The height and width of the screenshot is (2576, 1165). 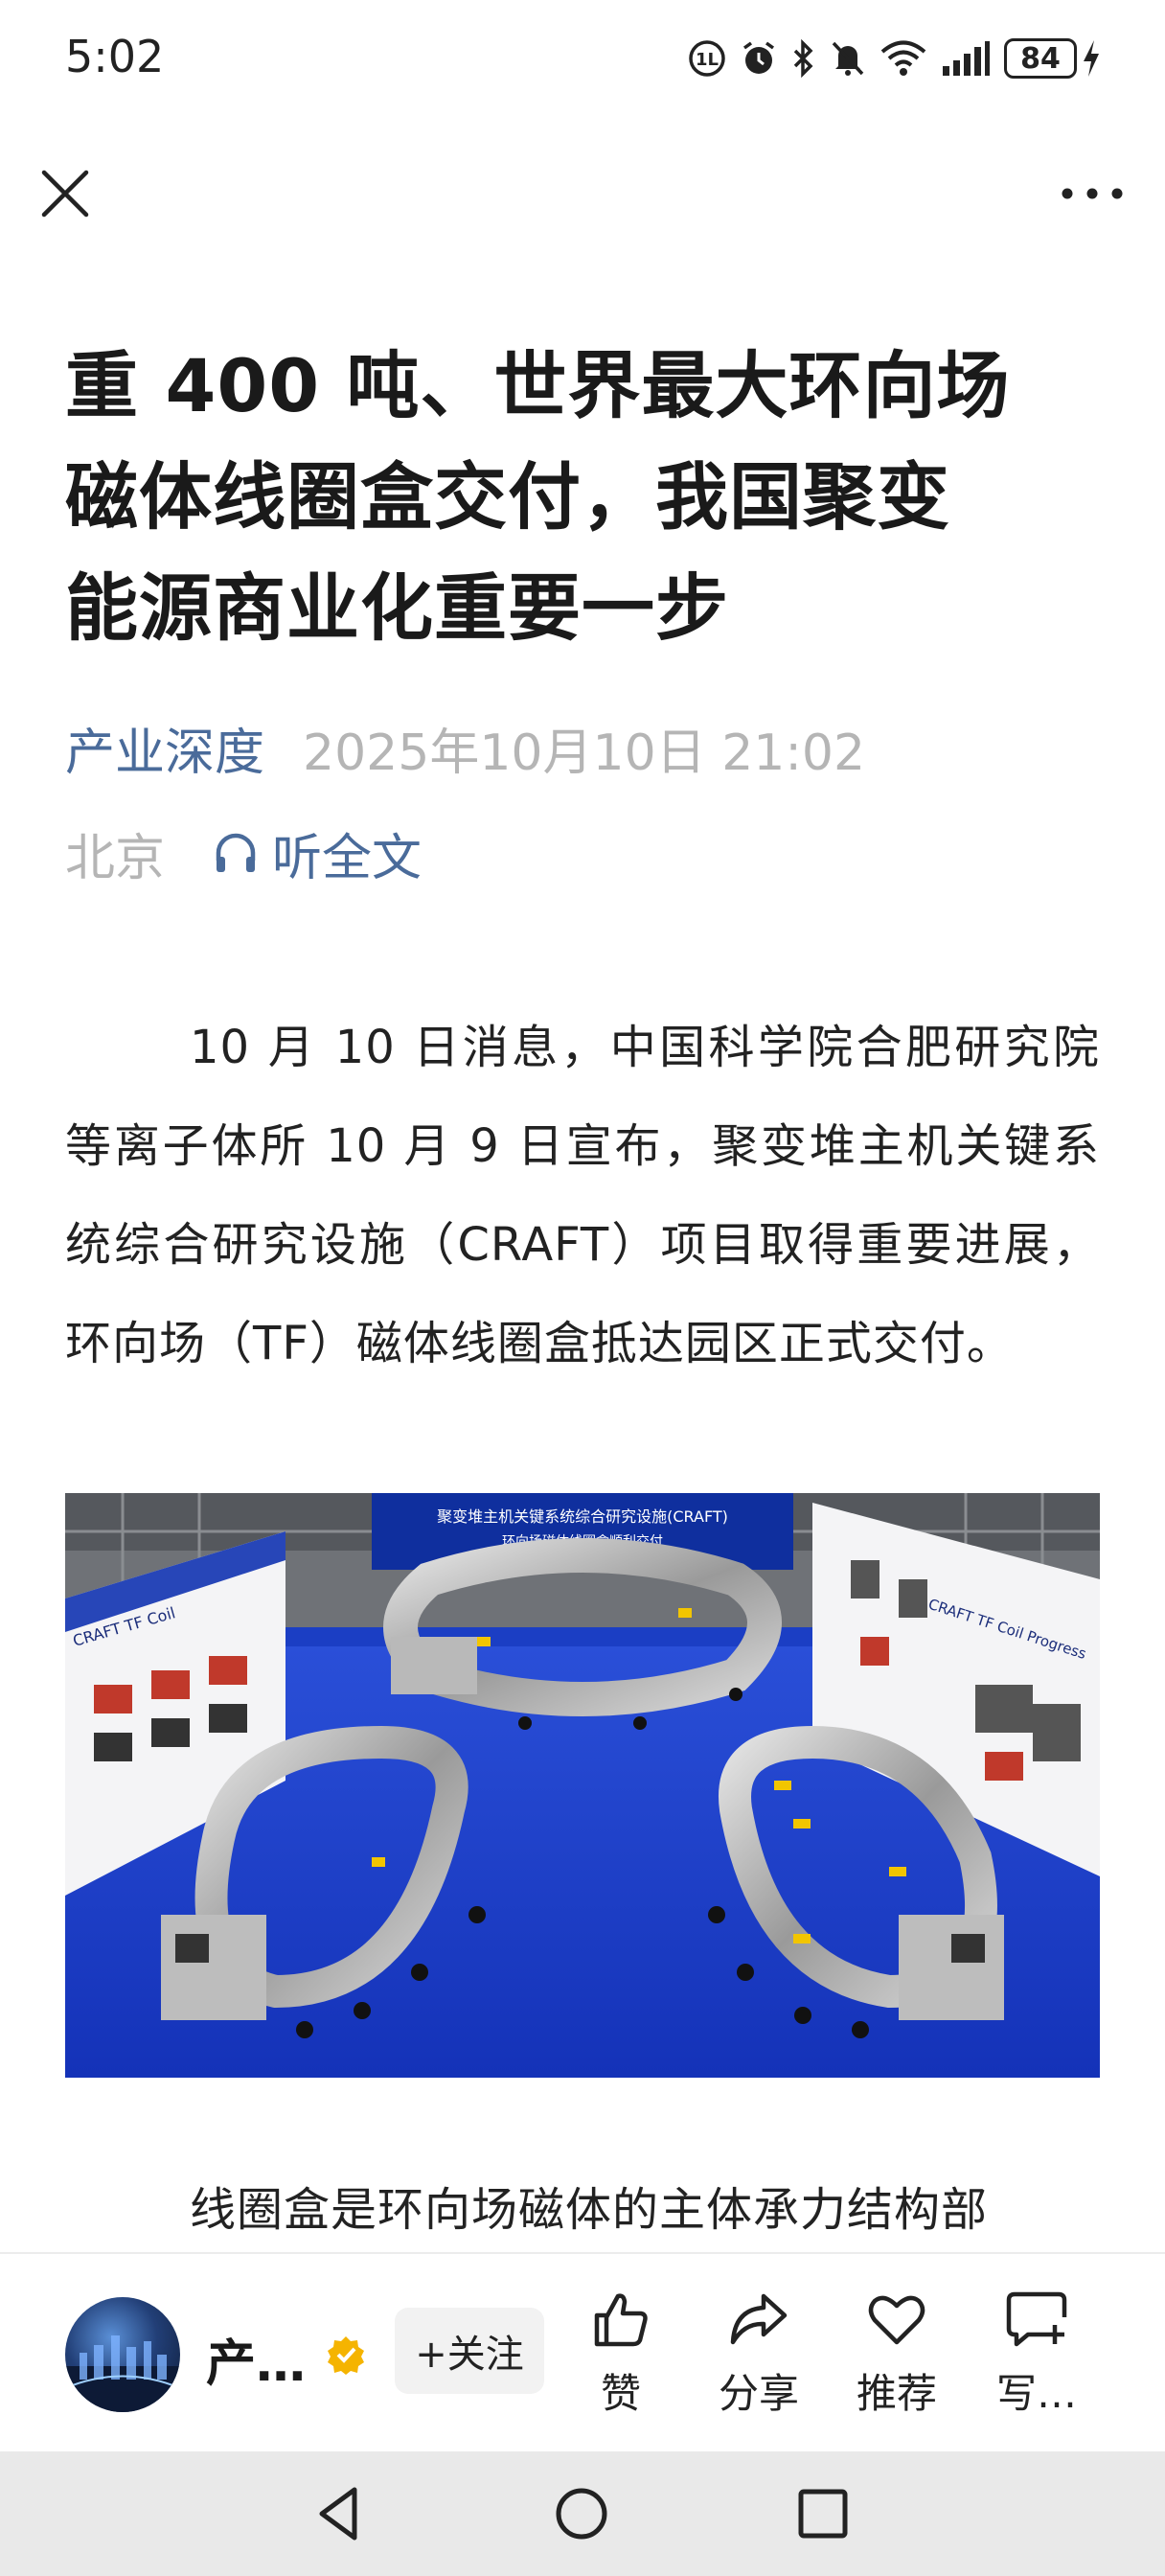 What do you see at coordinates (1091, 58) in the screenshot?
I see `charging-icon` at bounding box center [1091, 58].